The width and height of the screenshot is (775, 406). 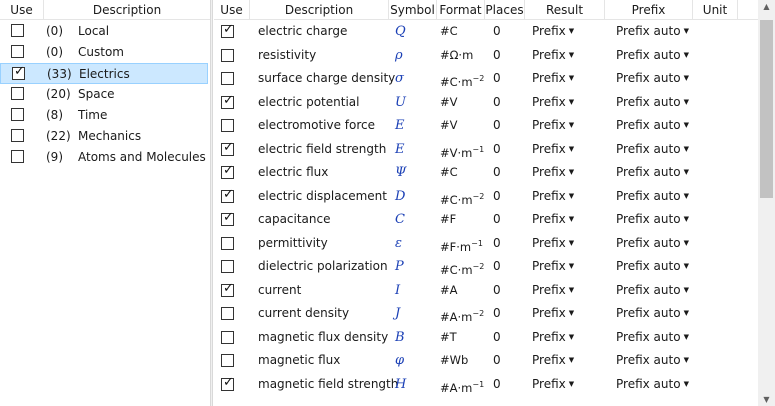 What do you see at coordinates (104, 52) in the screenshot?
I see `category-row: (0) Custom` at bounding box center [104, 52].